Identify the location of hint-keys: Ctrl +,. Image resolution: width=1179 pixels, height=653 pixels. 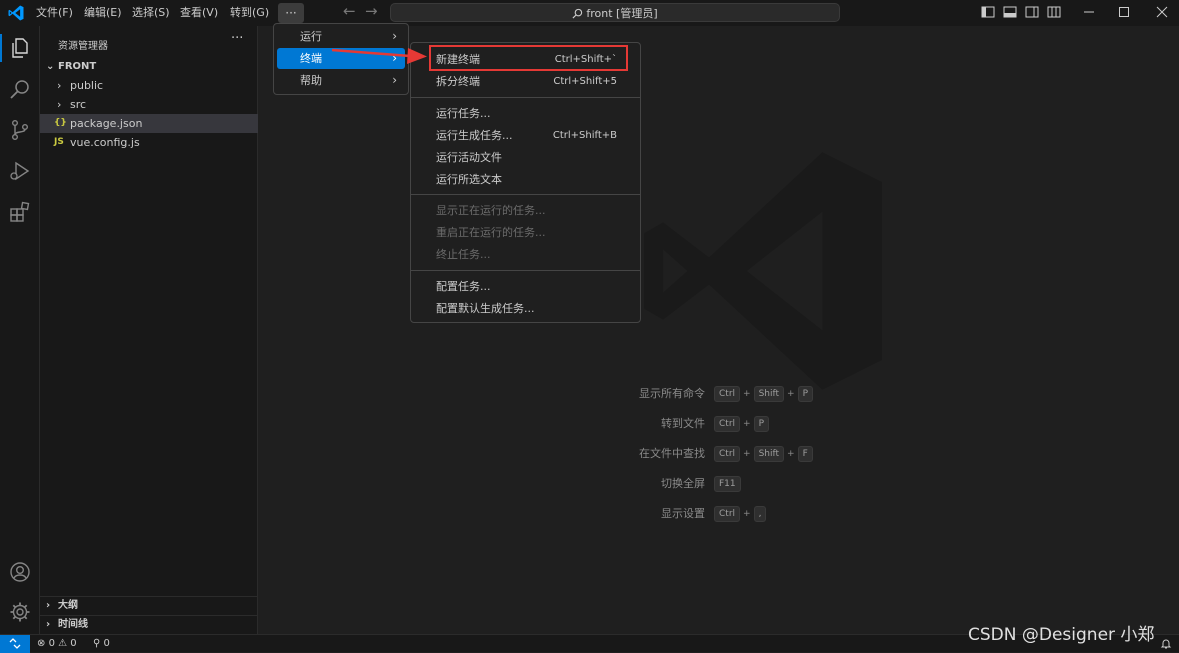
(740, 514).